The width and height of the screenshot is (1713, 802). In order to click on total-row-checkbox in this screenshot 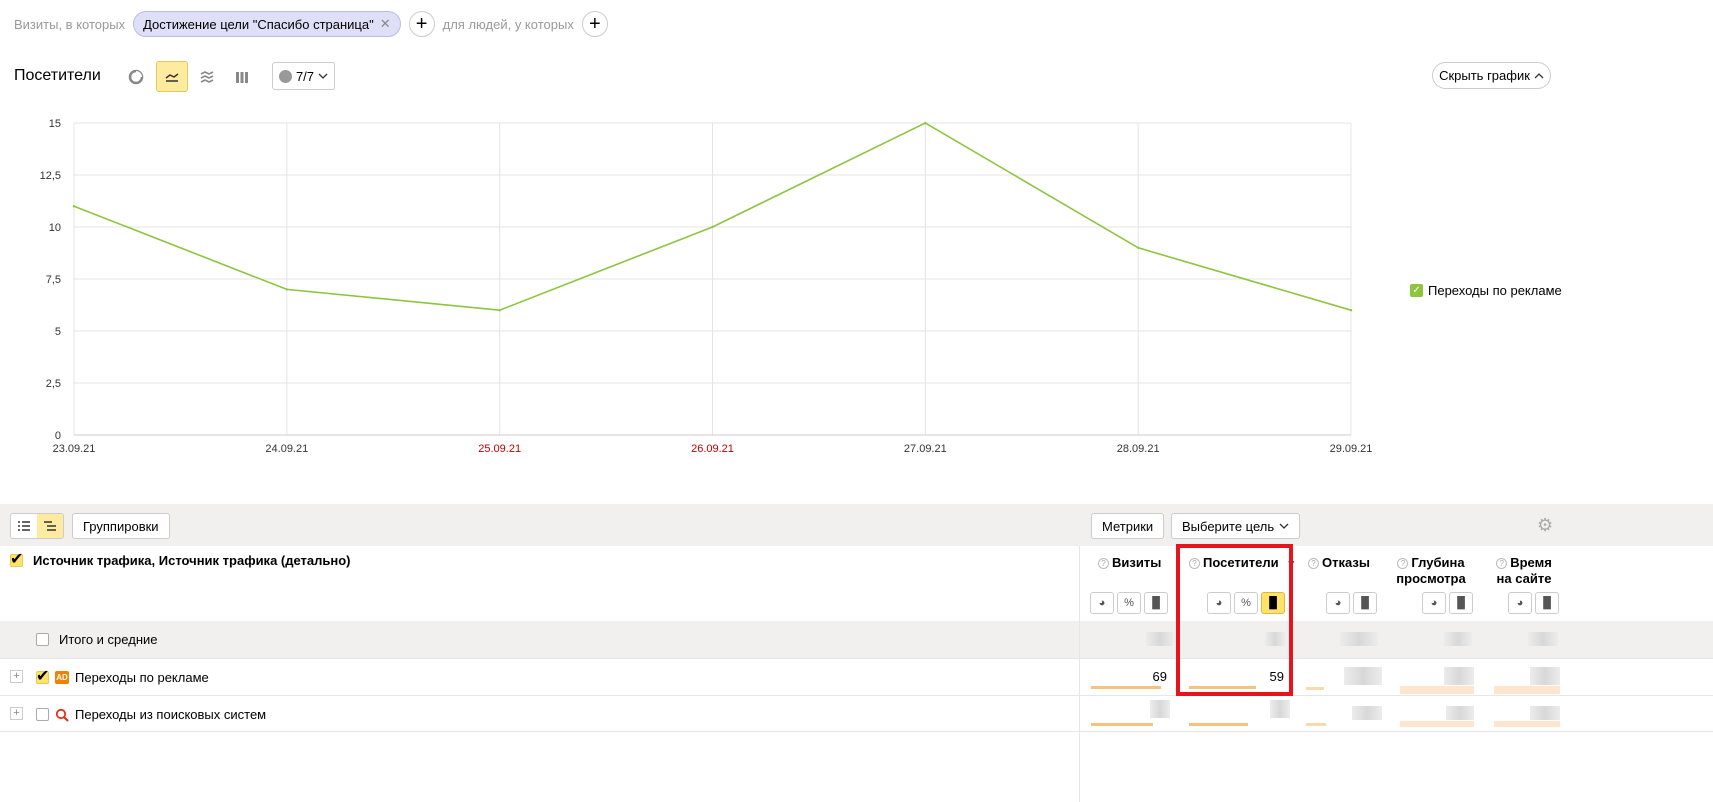, I will do `click(42, 639)`.